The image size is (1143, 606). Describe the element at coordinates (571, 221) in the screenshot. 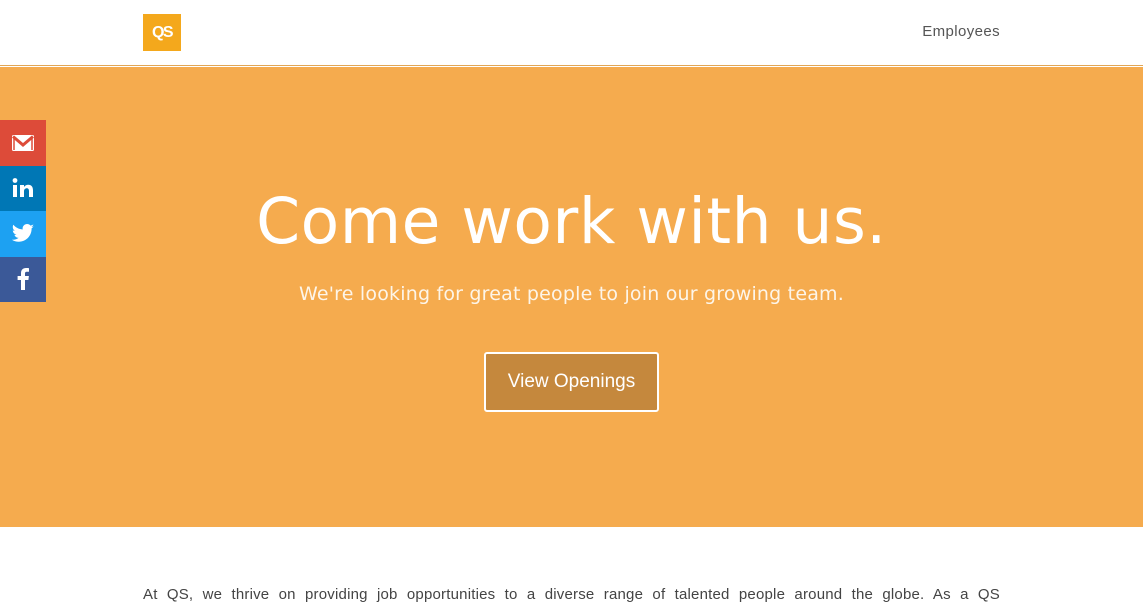

I see `hero-title: Come work with us.` at that location.